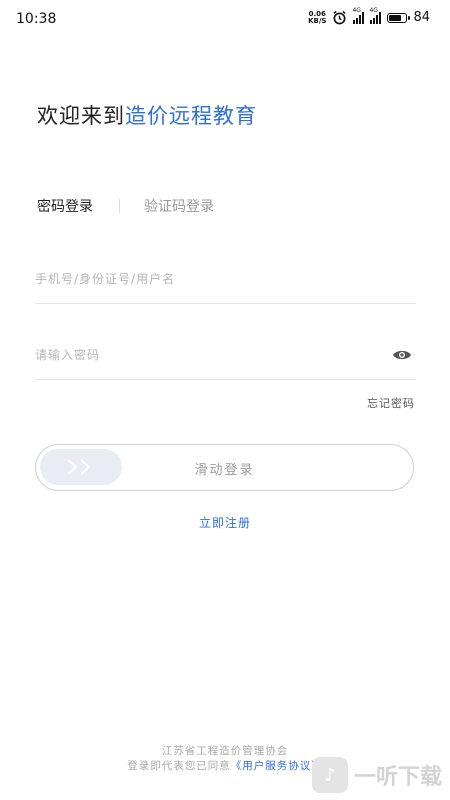 The height and width of the screenshot is (800, 450). Describe the element at coordinates (125, 206) in the screenshot. I see `login-tabs: 密码登录 验证码登录` at that location.